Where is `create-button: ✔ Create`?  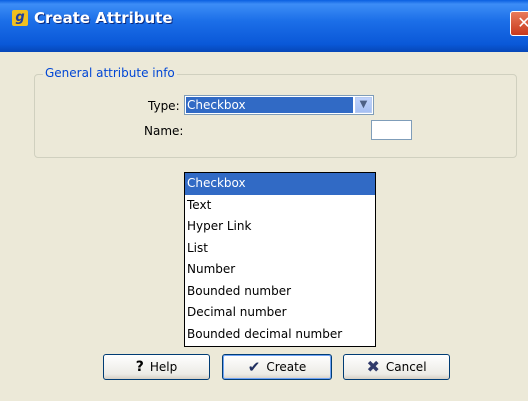 create-button: ✔ Create is located at coordinates (277, 367).